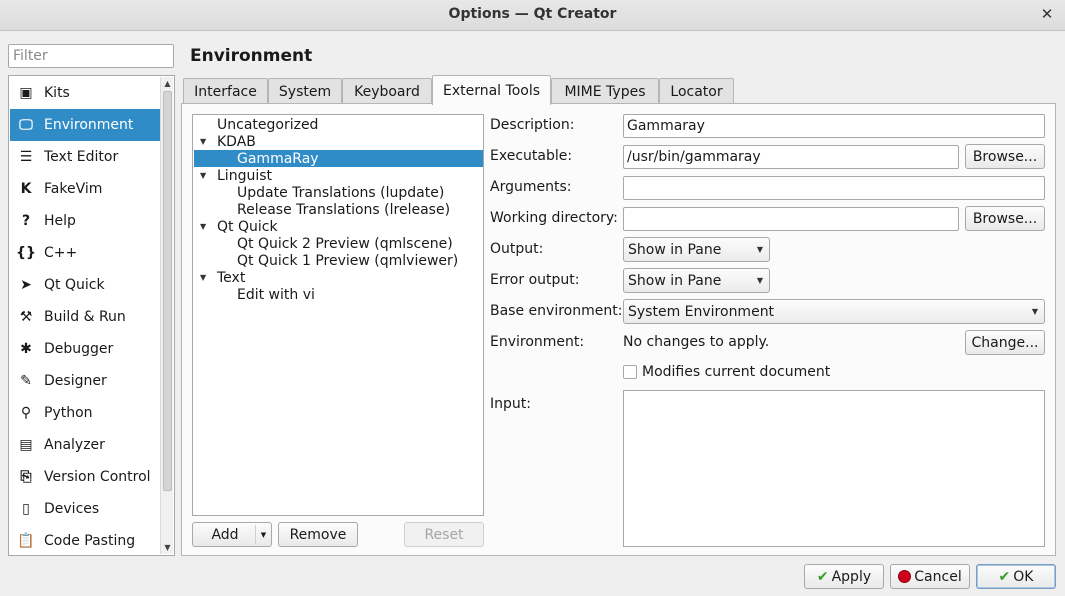  I want to click on tree-tool-item: Edit with vi, so click(338, 294).